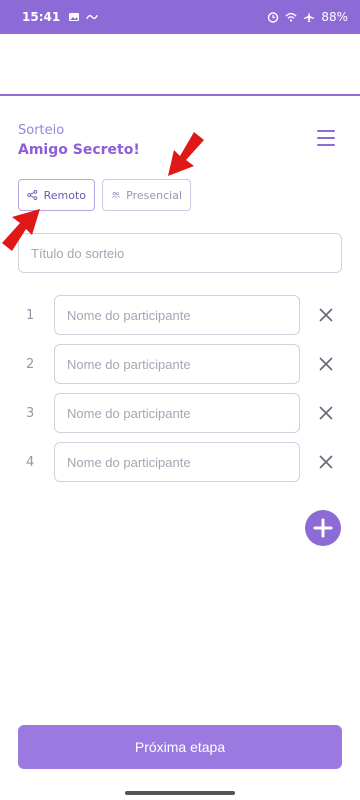 This screenshot has height=800, width=360. Describe the element at coordinates (41, 17) in the screenshot. I see `status-time: 15:41` at that location.